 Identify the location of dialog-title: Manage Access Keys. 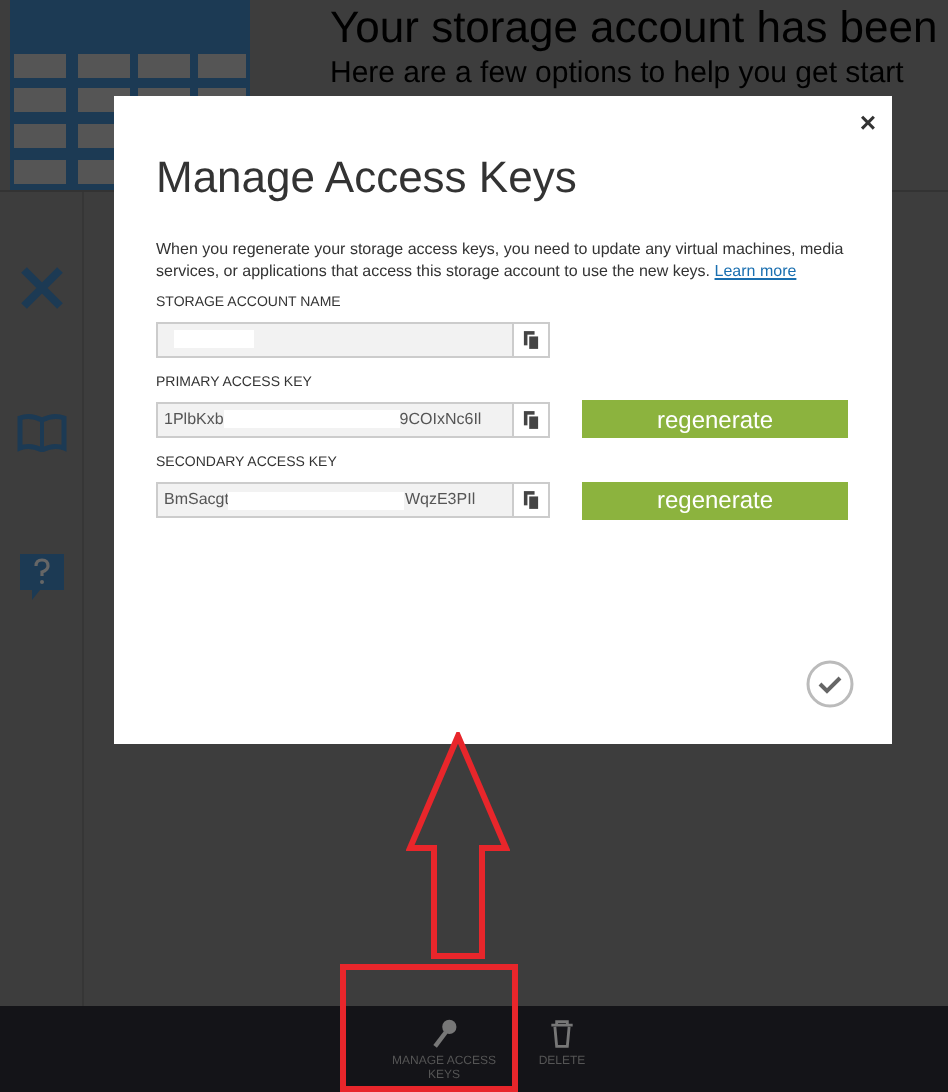
(367, 178).